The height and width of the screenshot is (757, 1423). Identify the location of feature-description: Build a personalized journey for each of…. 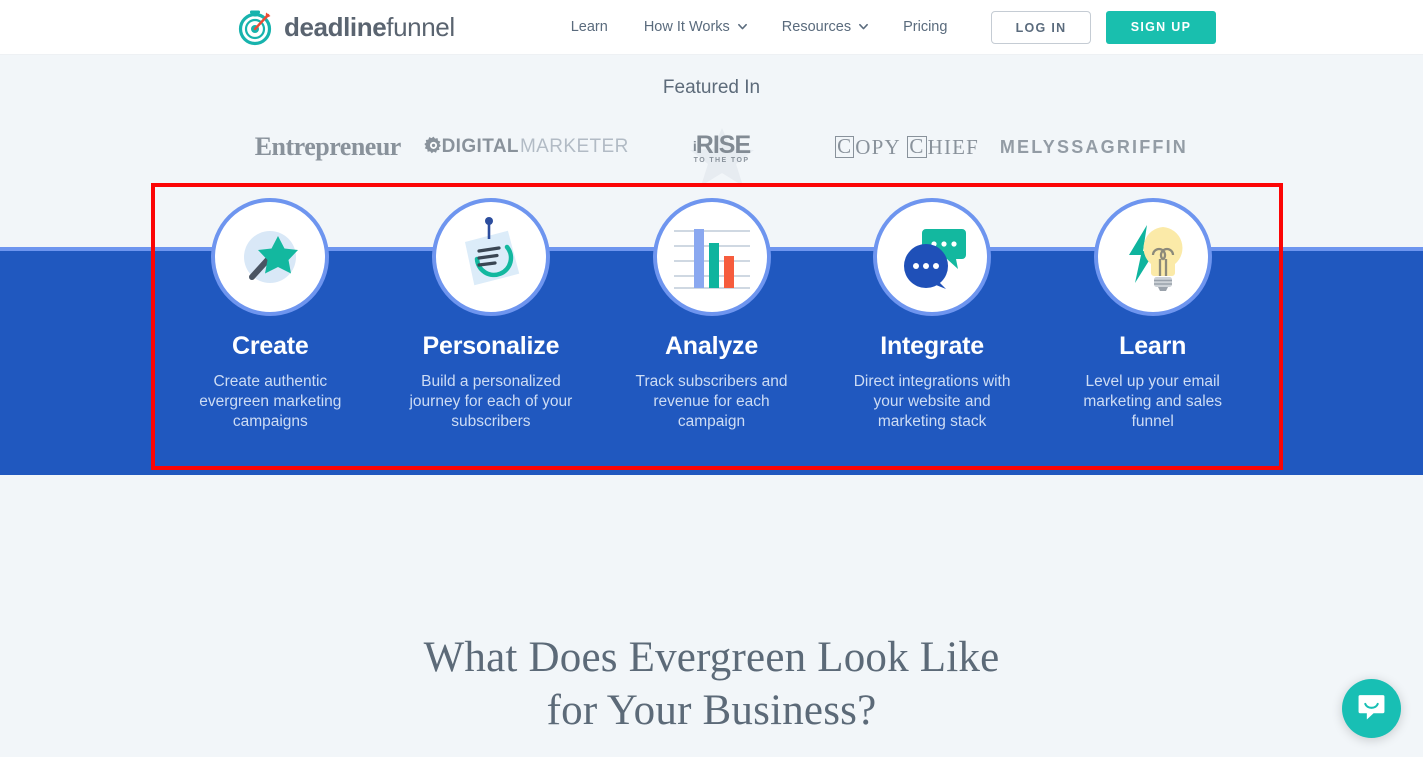
(491, 402).